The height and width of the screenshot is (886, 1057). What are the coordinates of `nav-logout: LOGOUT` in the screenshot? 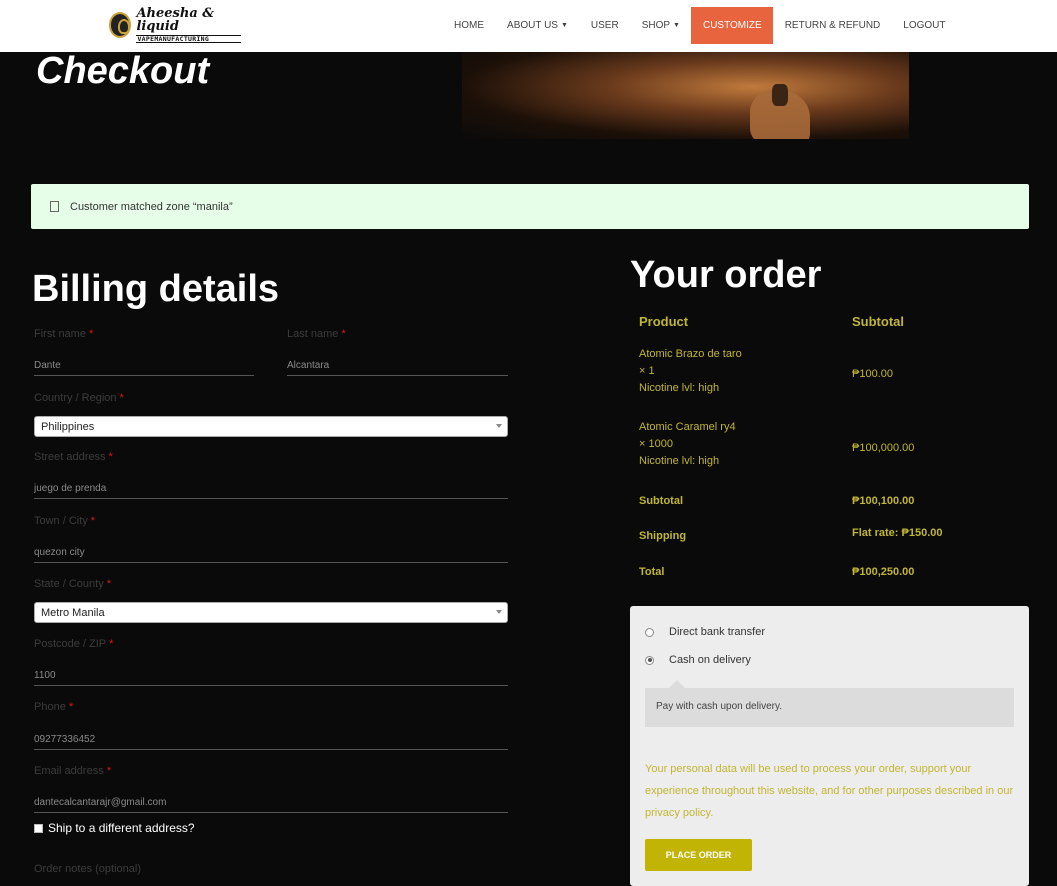 It's located at (924, 25).